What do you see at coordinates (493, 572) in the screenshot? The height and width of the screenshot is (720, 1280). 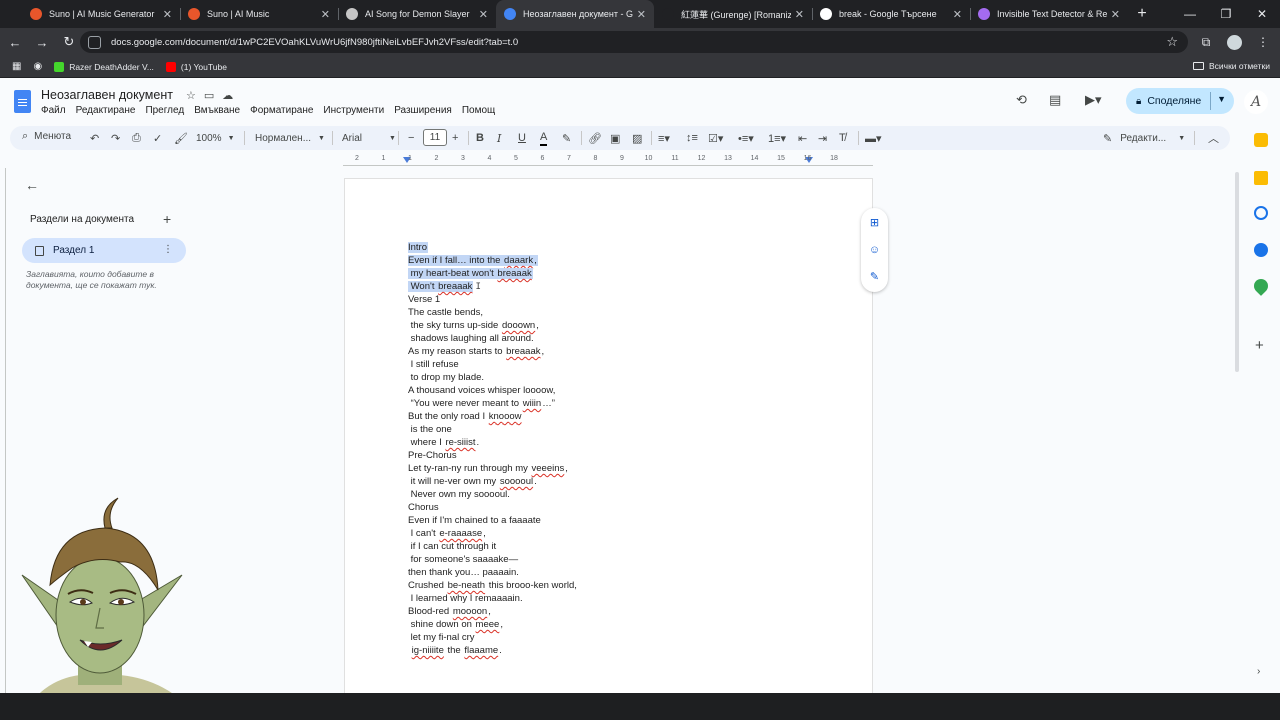 I see `text-line: then thank you… paaaain.` at bounding box center [493, 572].